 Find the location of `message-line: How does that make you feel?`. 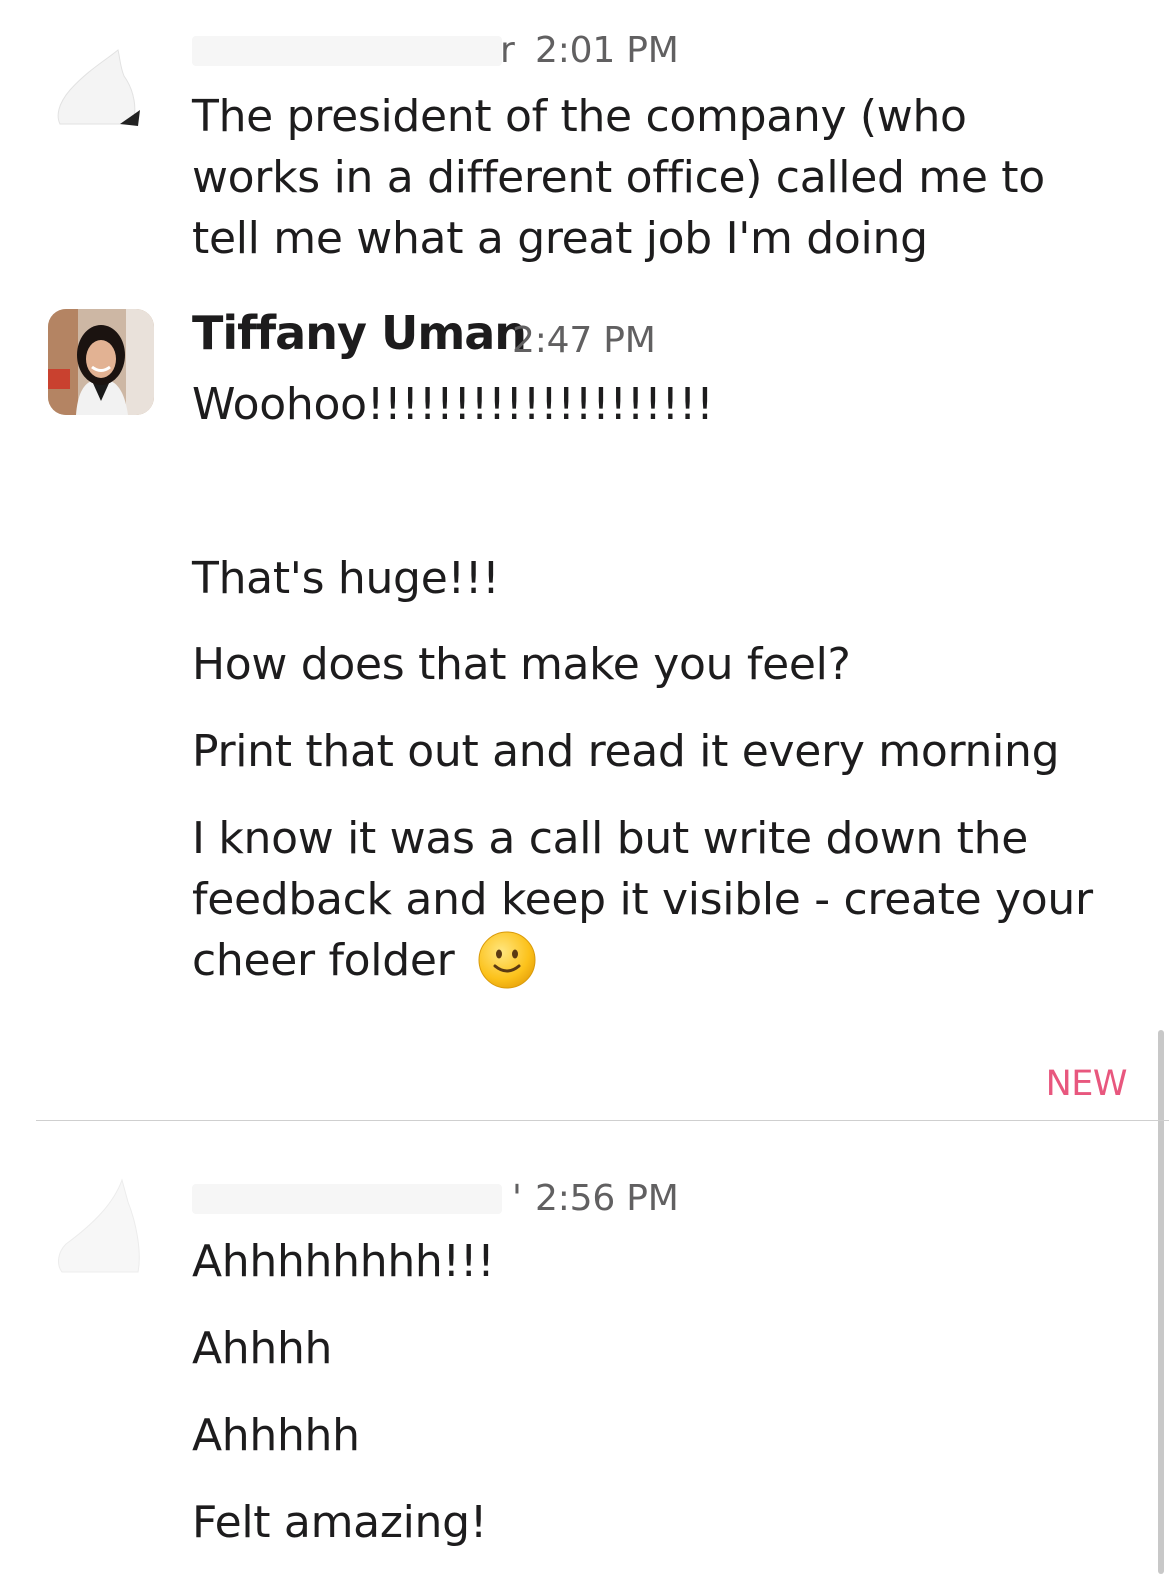

message-line: How does that make you feel? is located at coordinates (521, 664).